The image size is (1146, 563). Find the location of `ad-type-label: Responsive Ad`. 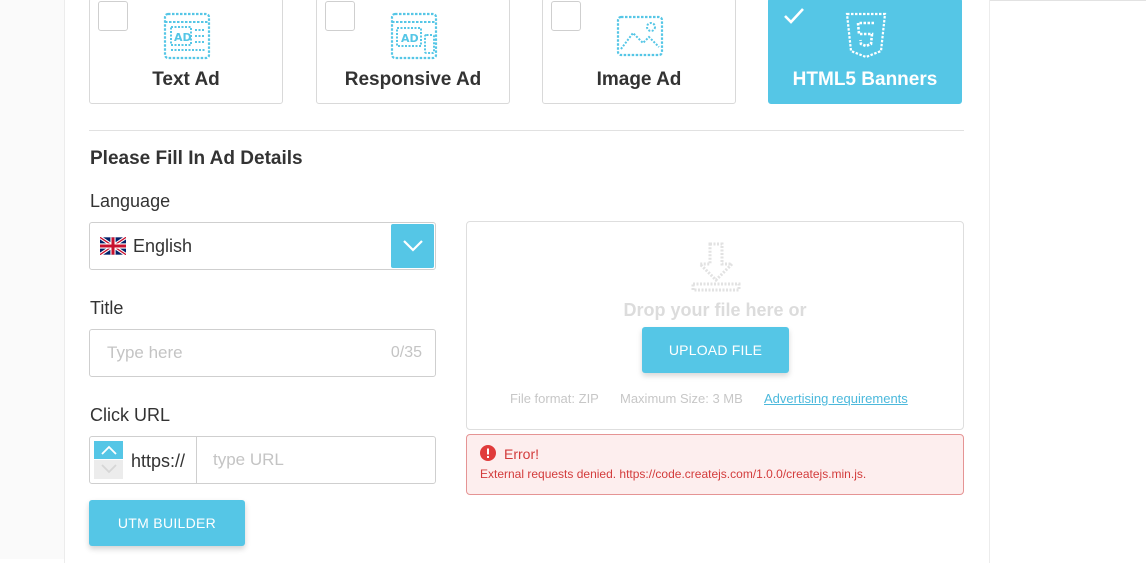

ad-type-label: Responsive Ad is located at coordinates (413, 79).